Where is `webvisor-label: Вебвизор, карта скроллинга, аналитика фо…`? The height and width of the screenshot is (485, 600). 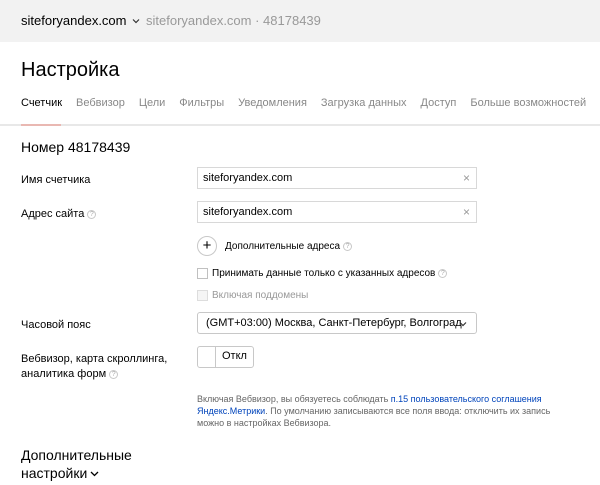 webvisor-label: Вебвизор, карта скроллинга, аналитика фо… is located at coordinates (94, 367).